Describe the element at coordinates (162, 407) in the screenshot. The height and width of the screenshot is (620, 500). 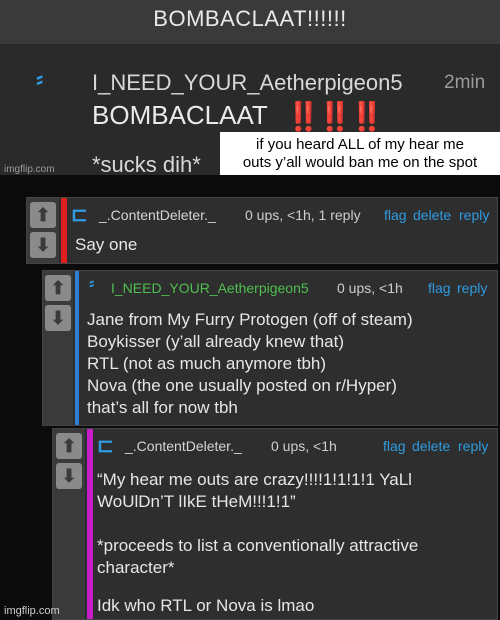
I see `comment-line: that’s all for now tbh` at that location.